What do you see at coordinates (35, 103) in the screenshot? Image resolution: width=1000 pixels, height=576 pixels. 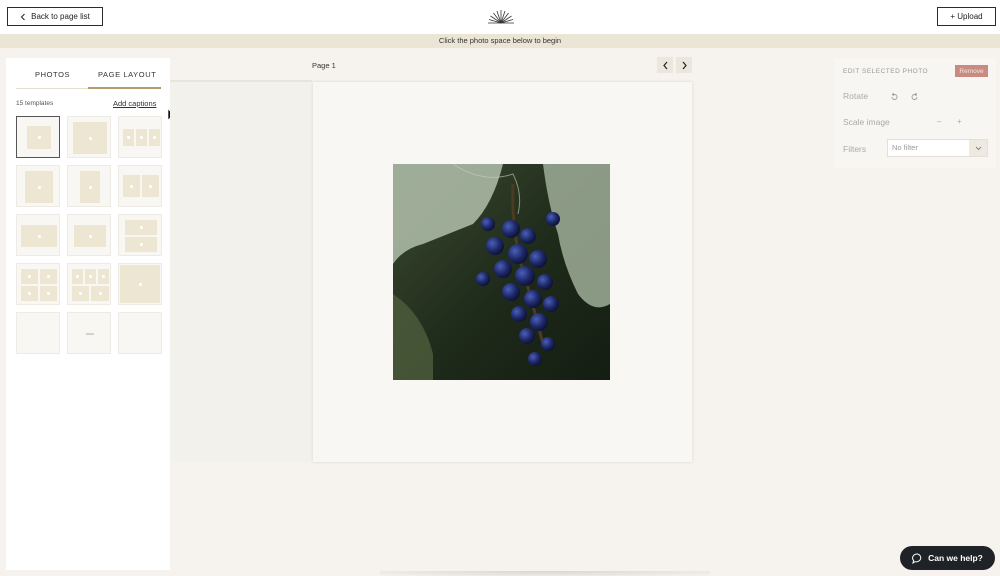 I see `template-count: 15 templates` at bounding box center [35, 103].